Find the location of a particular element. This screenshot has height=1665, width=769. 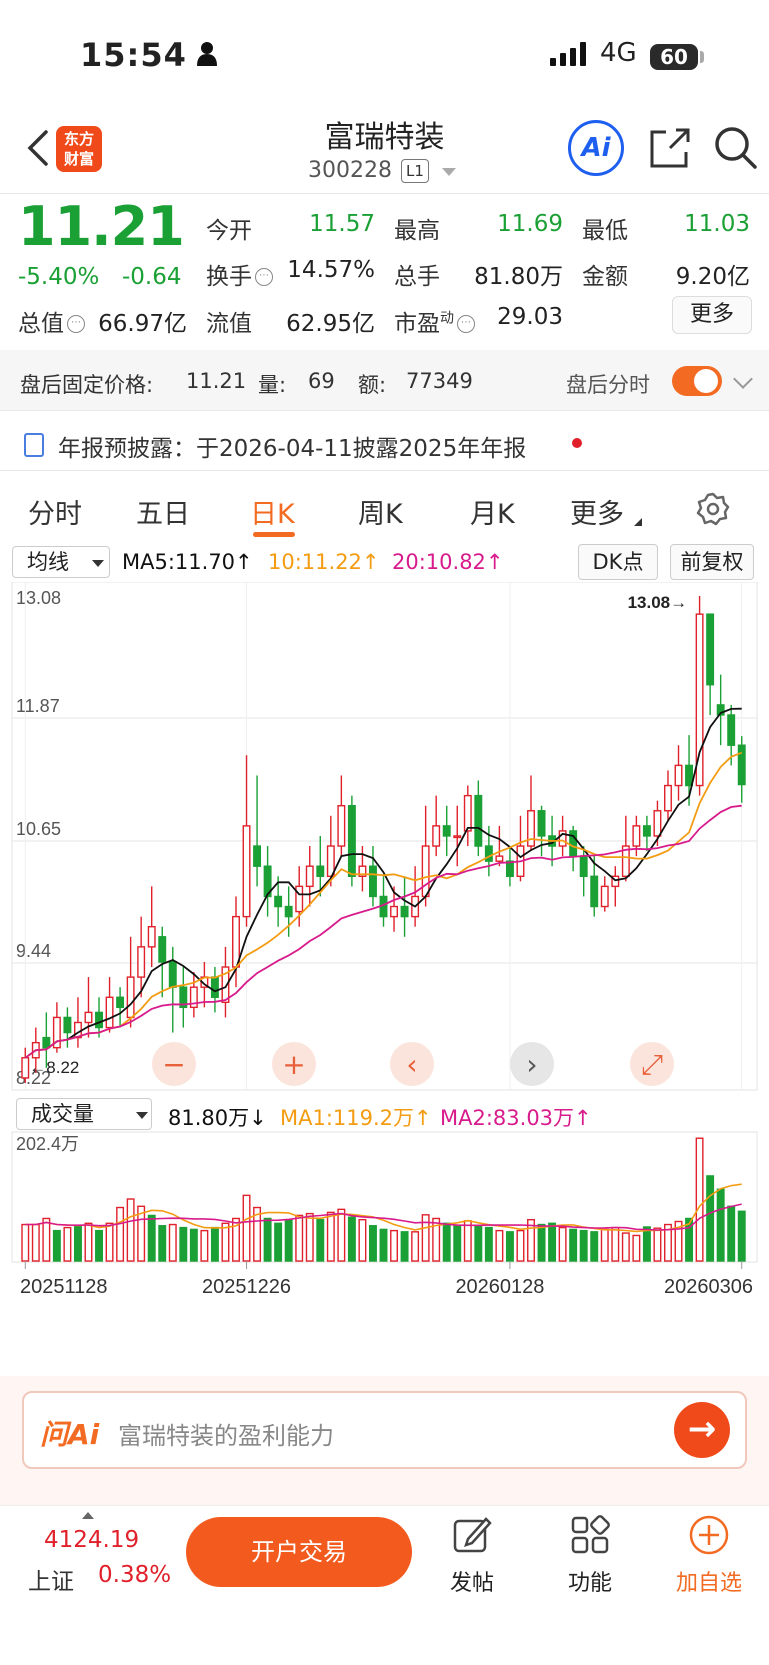

vol-ma2: MA2:83.03万↑ is located at coordinates (516, 1118).